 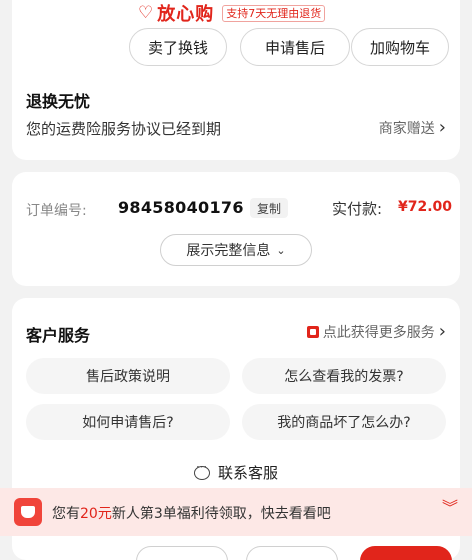 What do you see at coordinates (66, 514) in the screenshot?
I see `promo-text-prefix: 您有` at bounding box center [66, 514].